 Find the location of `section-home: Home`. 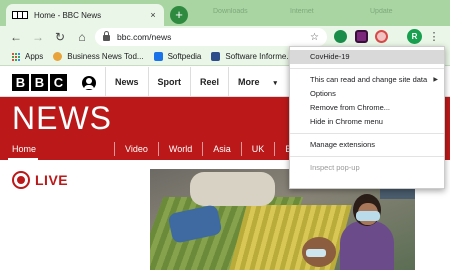

section-home: Home is located at coordinates (23, 151).